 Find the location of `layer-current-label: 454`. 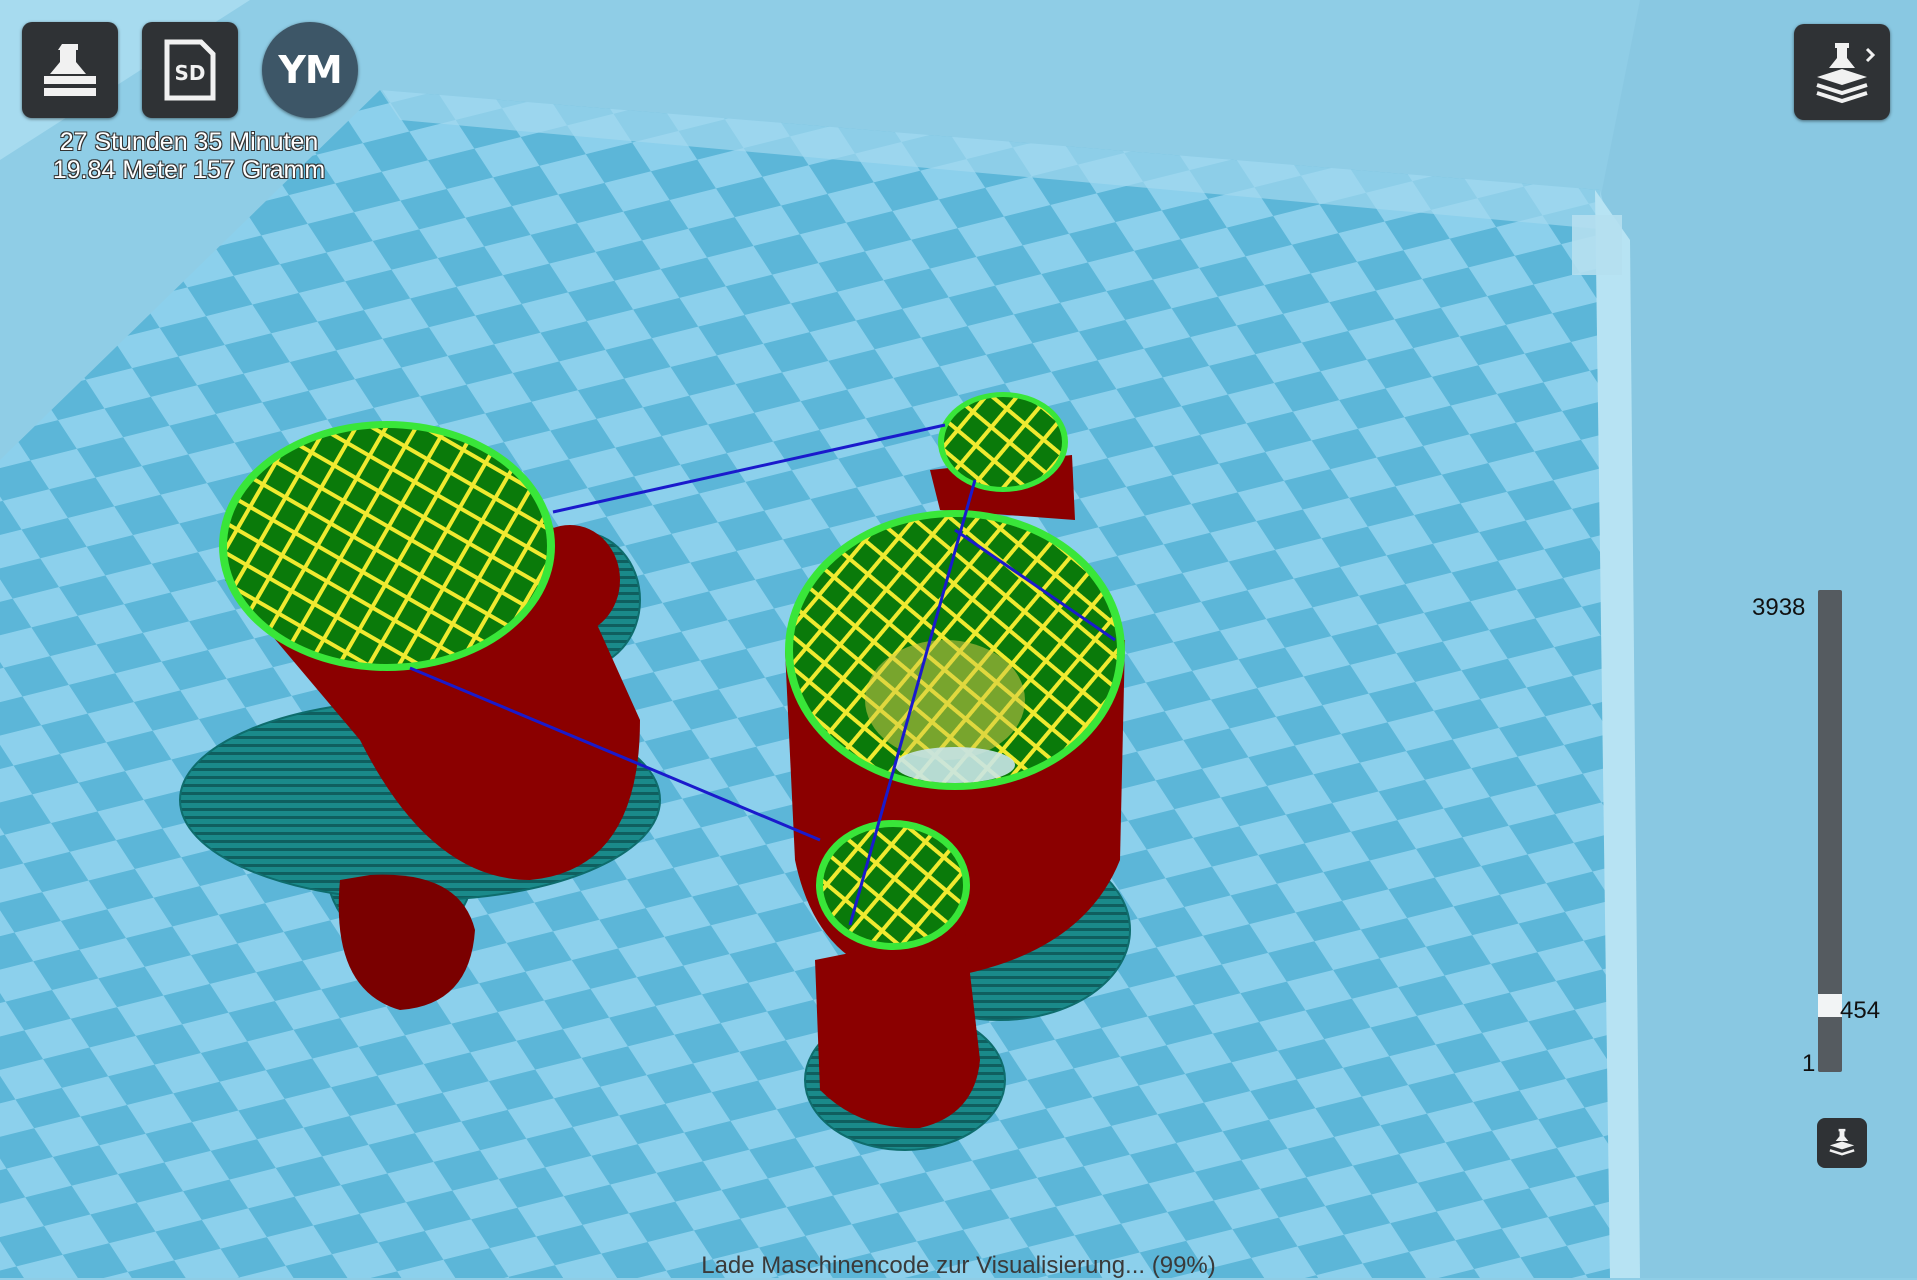

layer-current-label: 454 is located at coordinates (1860, 1010).